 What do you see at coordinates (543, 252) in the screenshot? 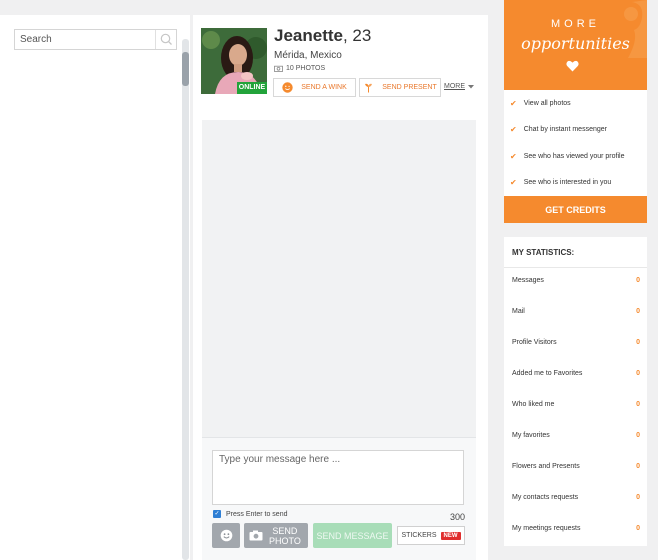
I see `statistics-title: MY STATISTICS:` at bounding box center [543, 252].